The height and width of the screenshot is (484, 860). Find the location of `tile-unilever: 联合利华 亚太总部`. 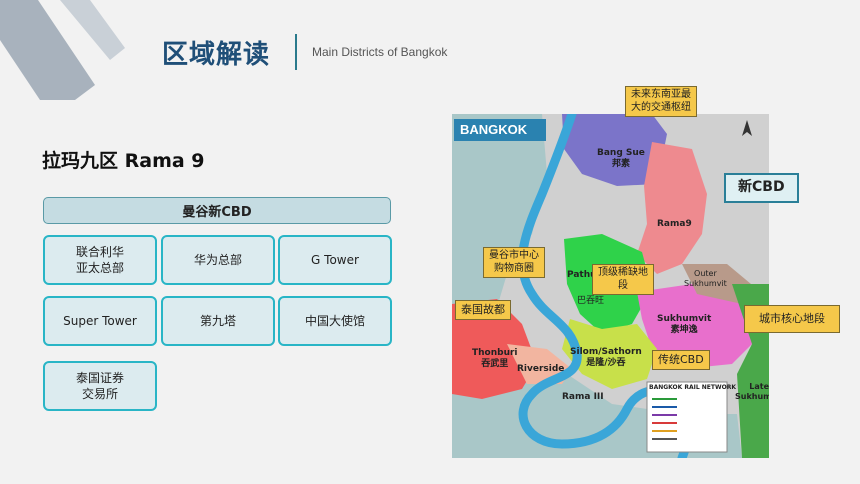

tile-unilever: 联合利华 亚太总部 is located at coordinates (100, 260).